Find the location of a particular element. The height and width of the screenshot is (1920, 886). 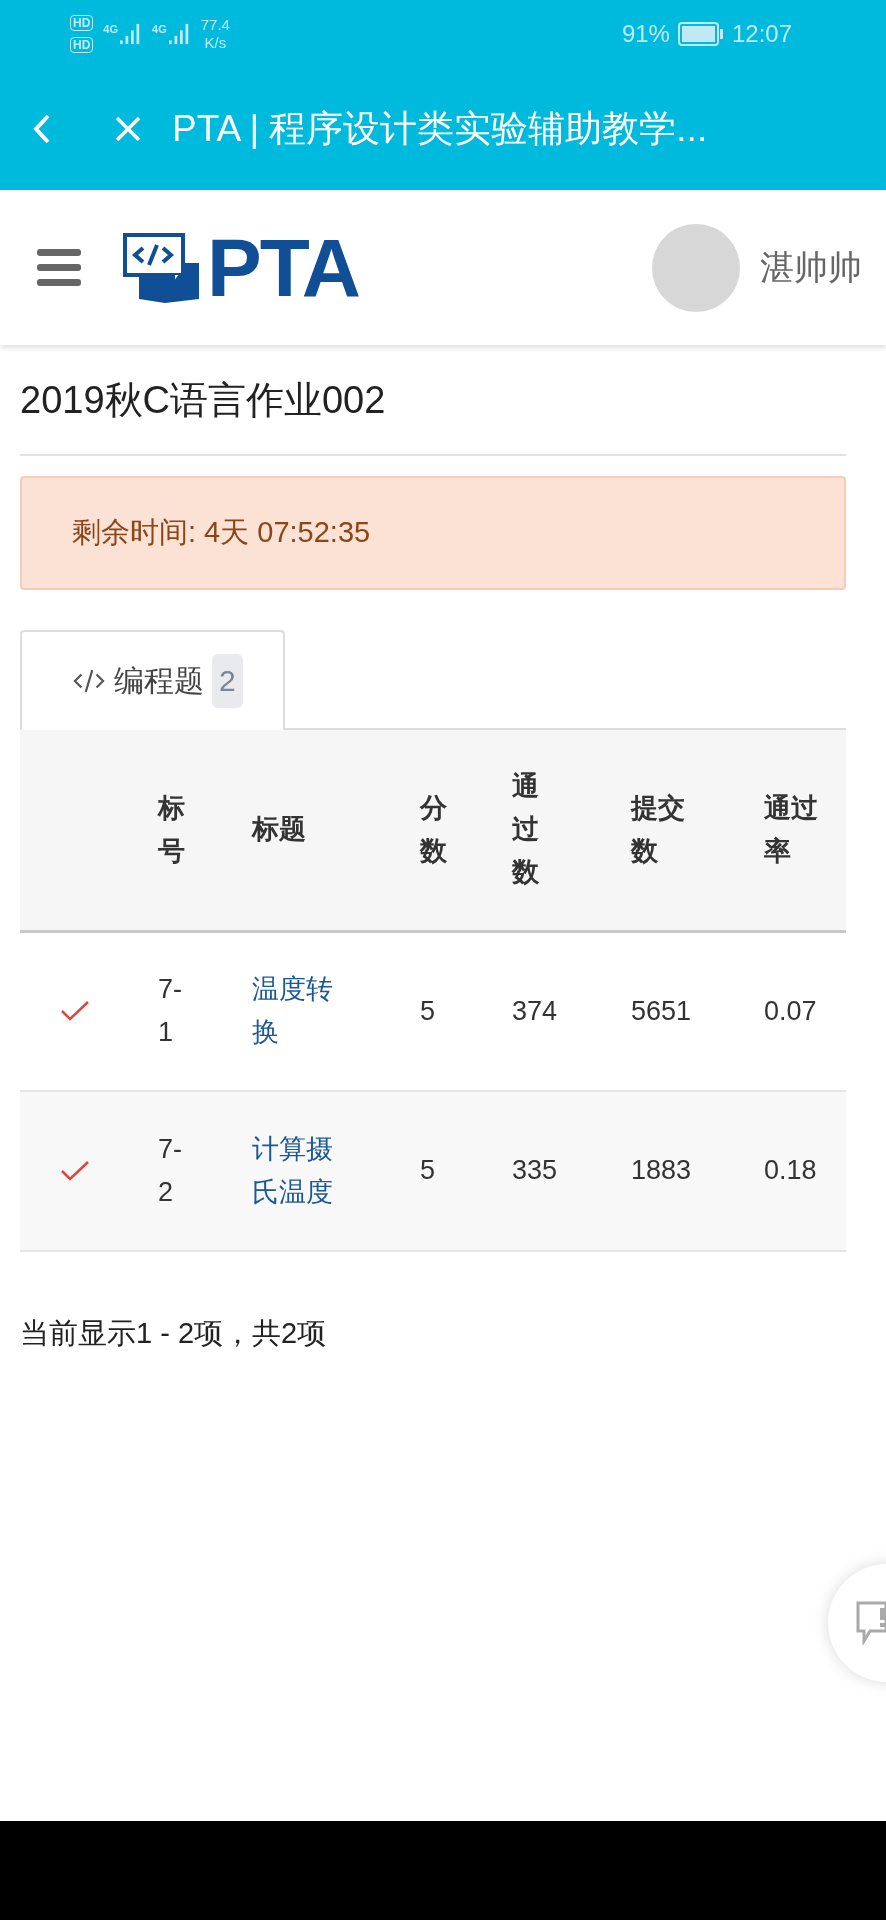

assignment-title: 2019秋C语言作业002 is located at coordinates (433, 400).